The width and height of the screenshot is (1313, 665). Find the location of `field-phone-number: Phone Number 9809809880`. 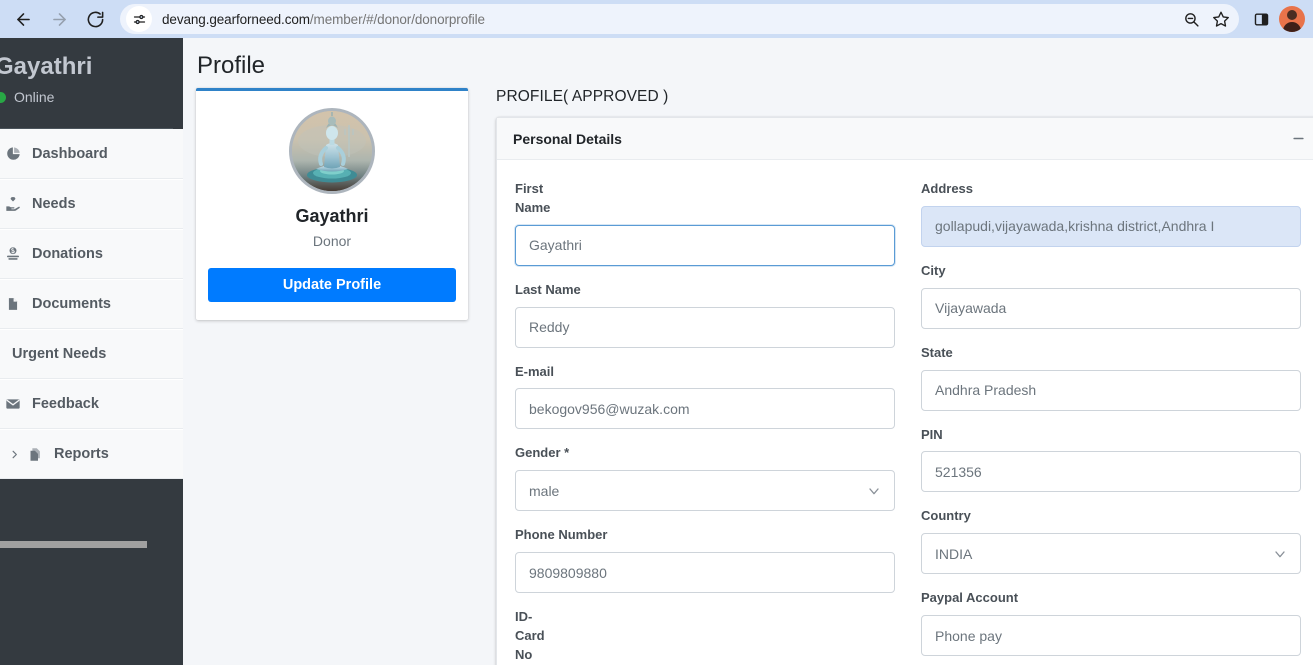

field-phone-number: Phone Number 9809809880 is located at coordinates (705, 560).